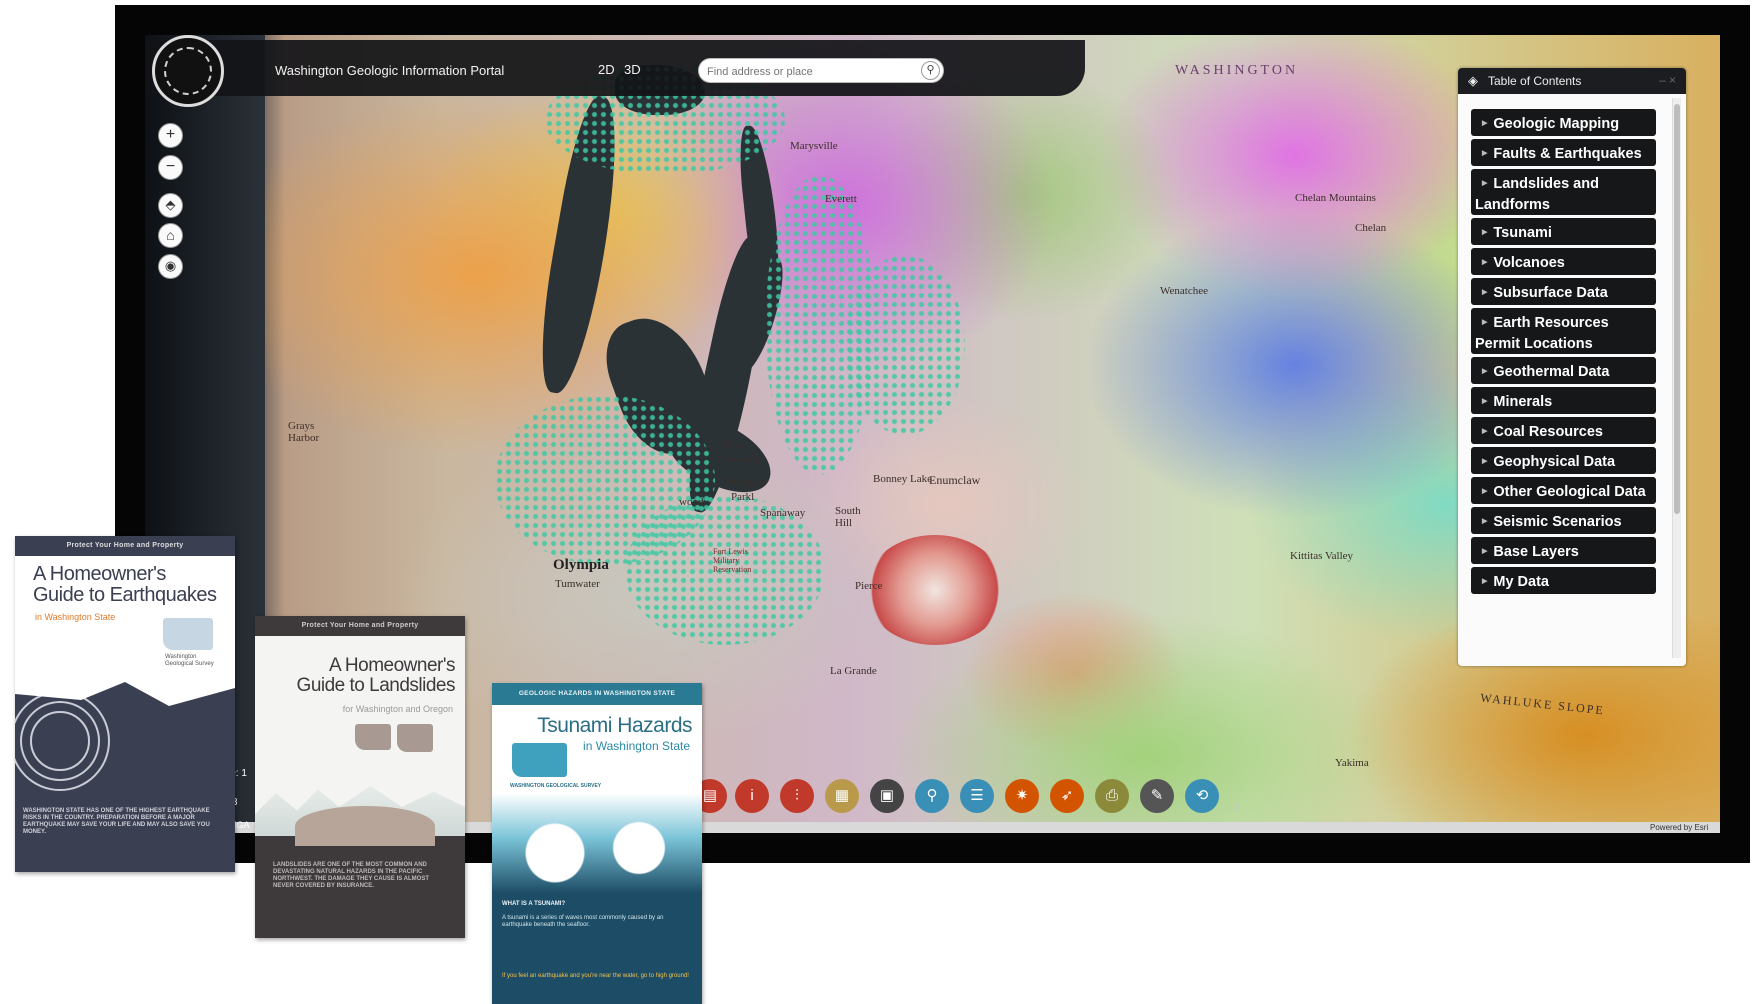 This screenshot has width=1757, height=1004. I want to click on layers-icon: ◈, so click(1473, 80).